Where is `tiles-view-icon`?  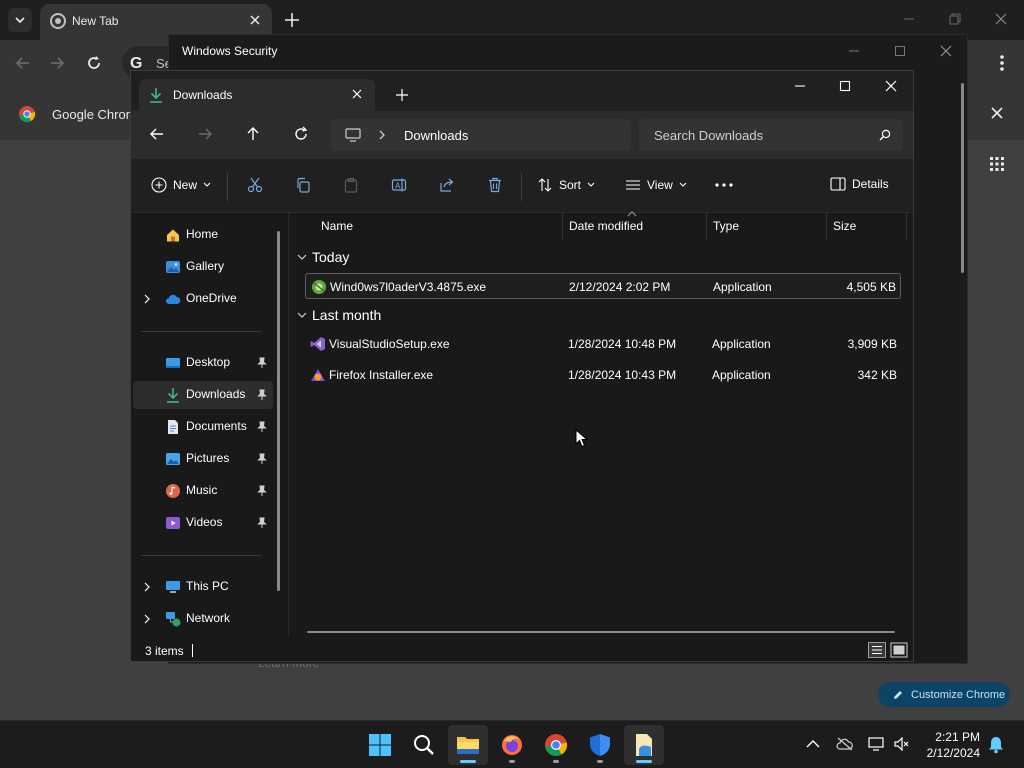 tiles-view-icon is located at coordinates (899, 650).